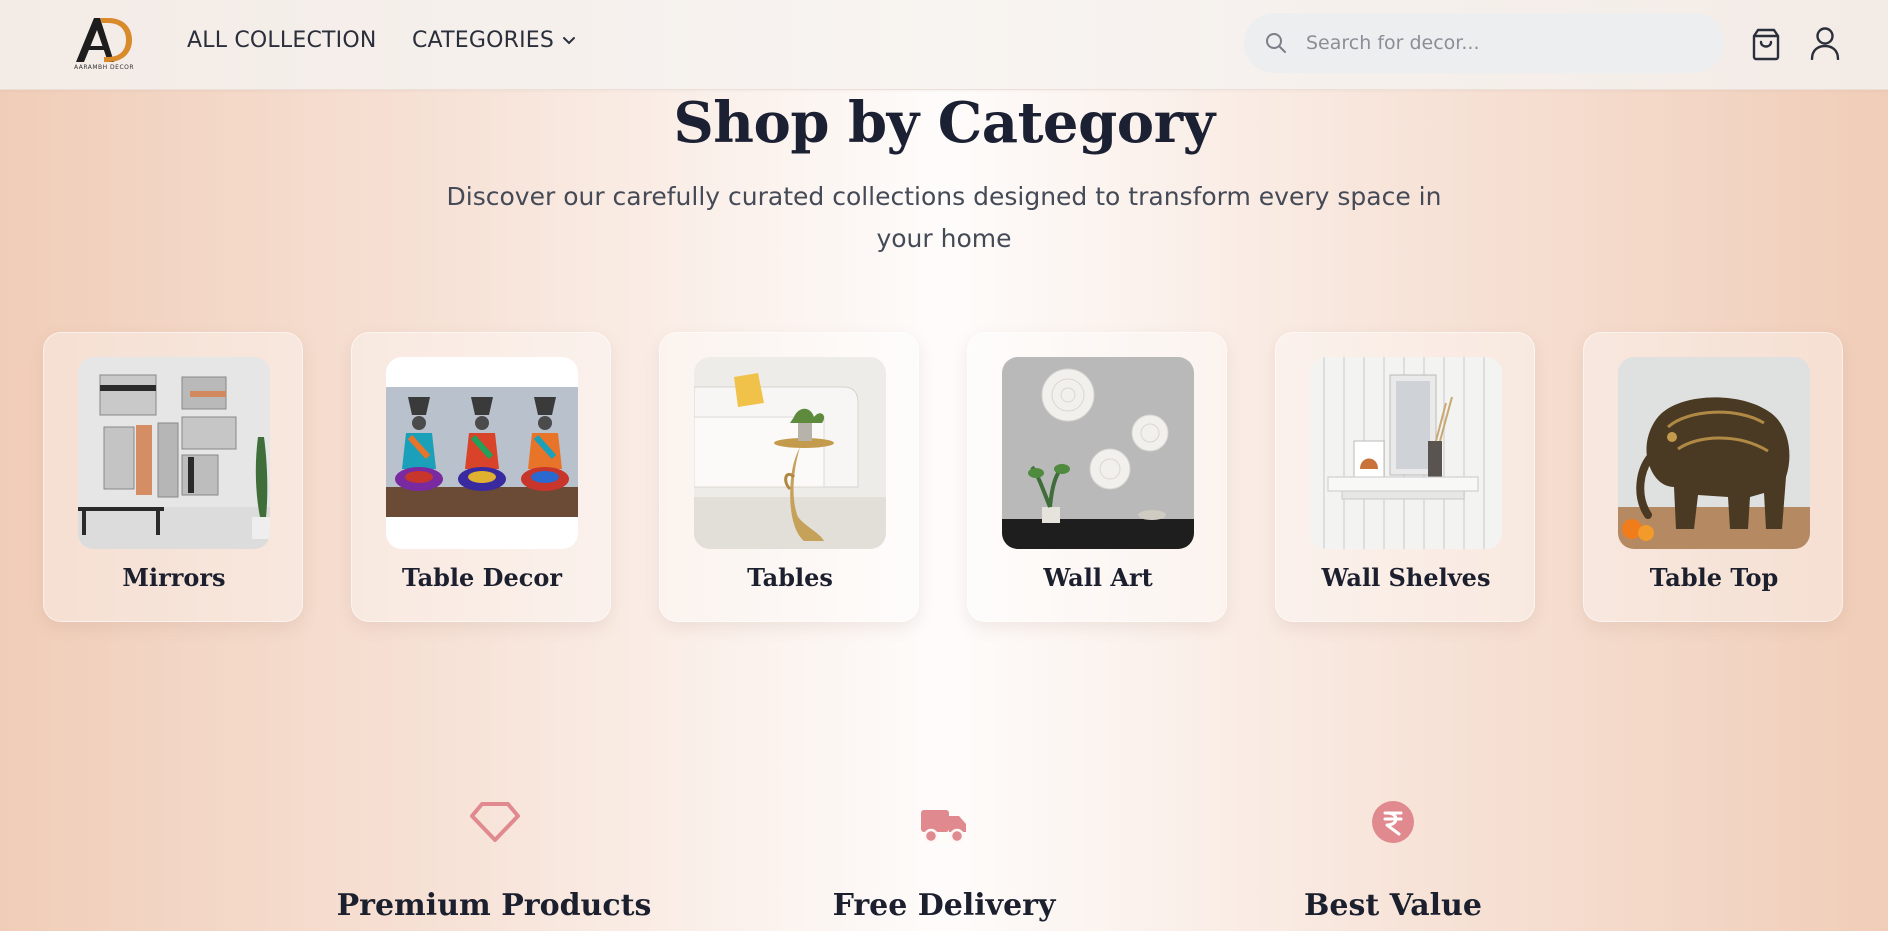 This screenshot has width=1888, height=931. I want to click on category-card-tables: Tables, so click(789, 477).